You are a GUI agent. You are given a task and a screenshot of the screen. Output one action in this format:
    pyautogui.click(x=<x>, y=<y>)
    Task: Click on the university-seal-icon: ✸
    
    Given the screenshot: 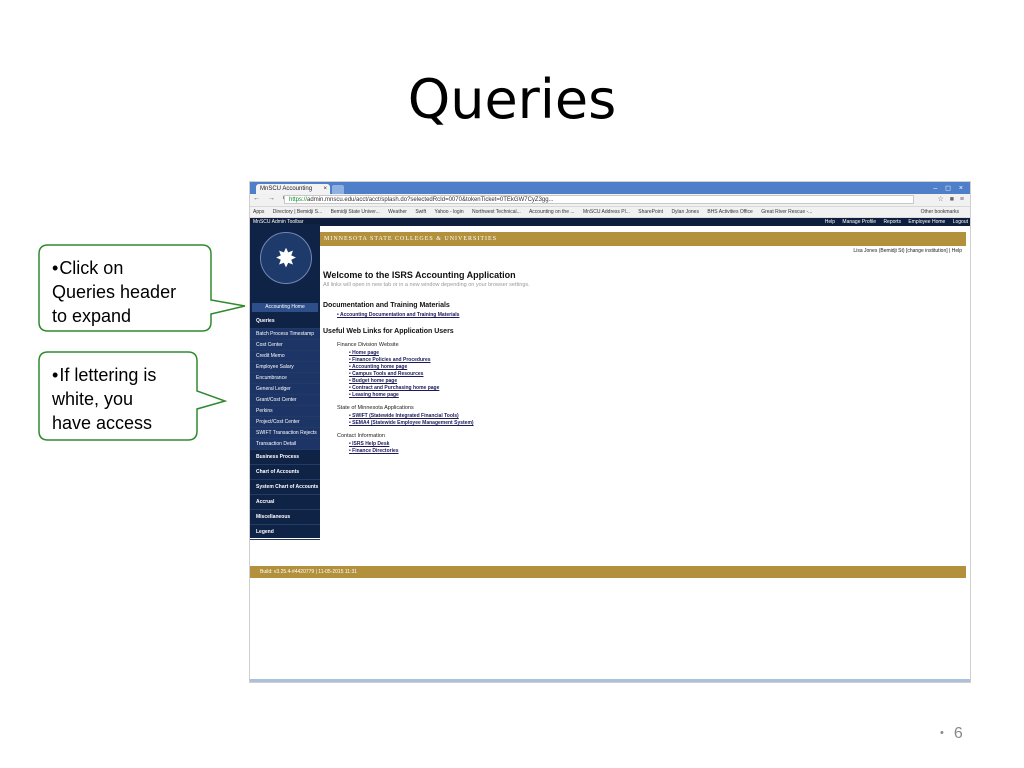 What is the action you would take?
    pyautogui.click(x=286, y=258)
    